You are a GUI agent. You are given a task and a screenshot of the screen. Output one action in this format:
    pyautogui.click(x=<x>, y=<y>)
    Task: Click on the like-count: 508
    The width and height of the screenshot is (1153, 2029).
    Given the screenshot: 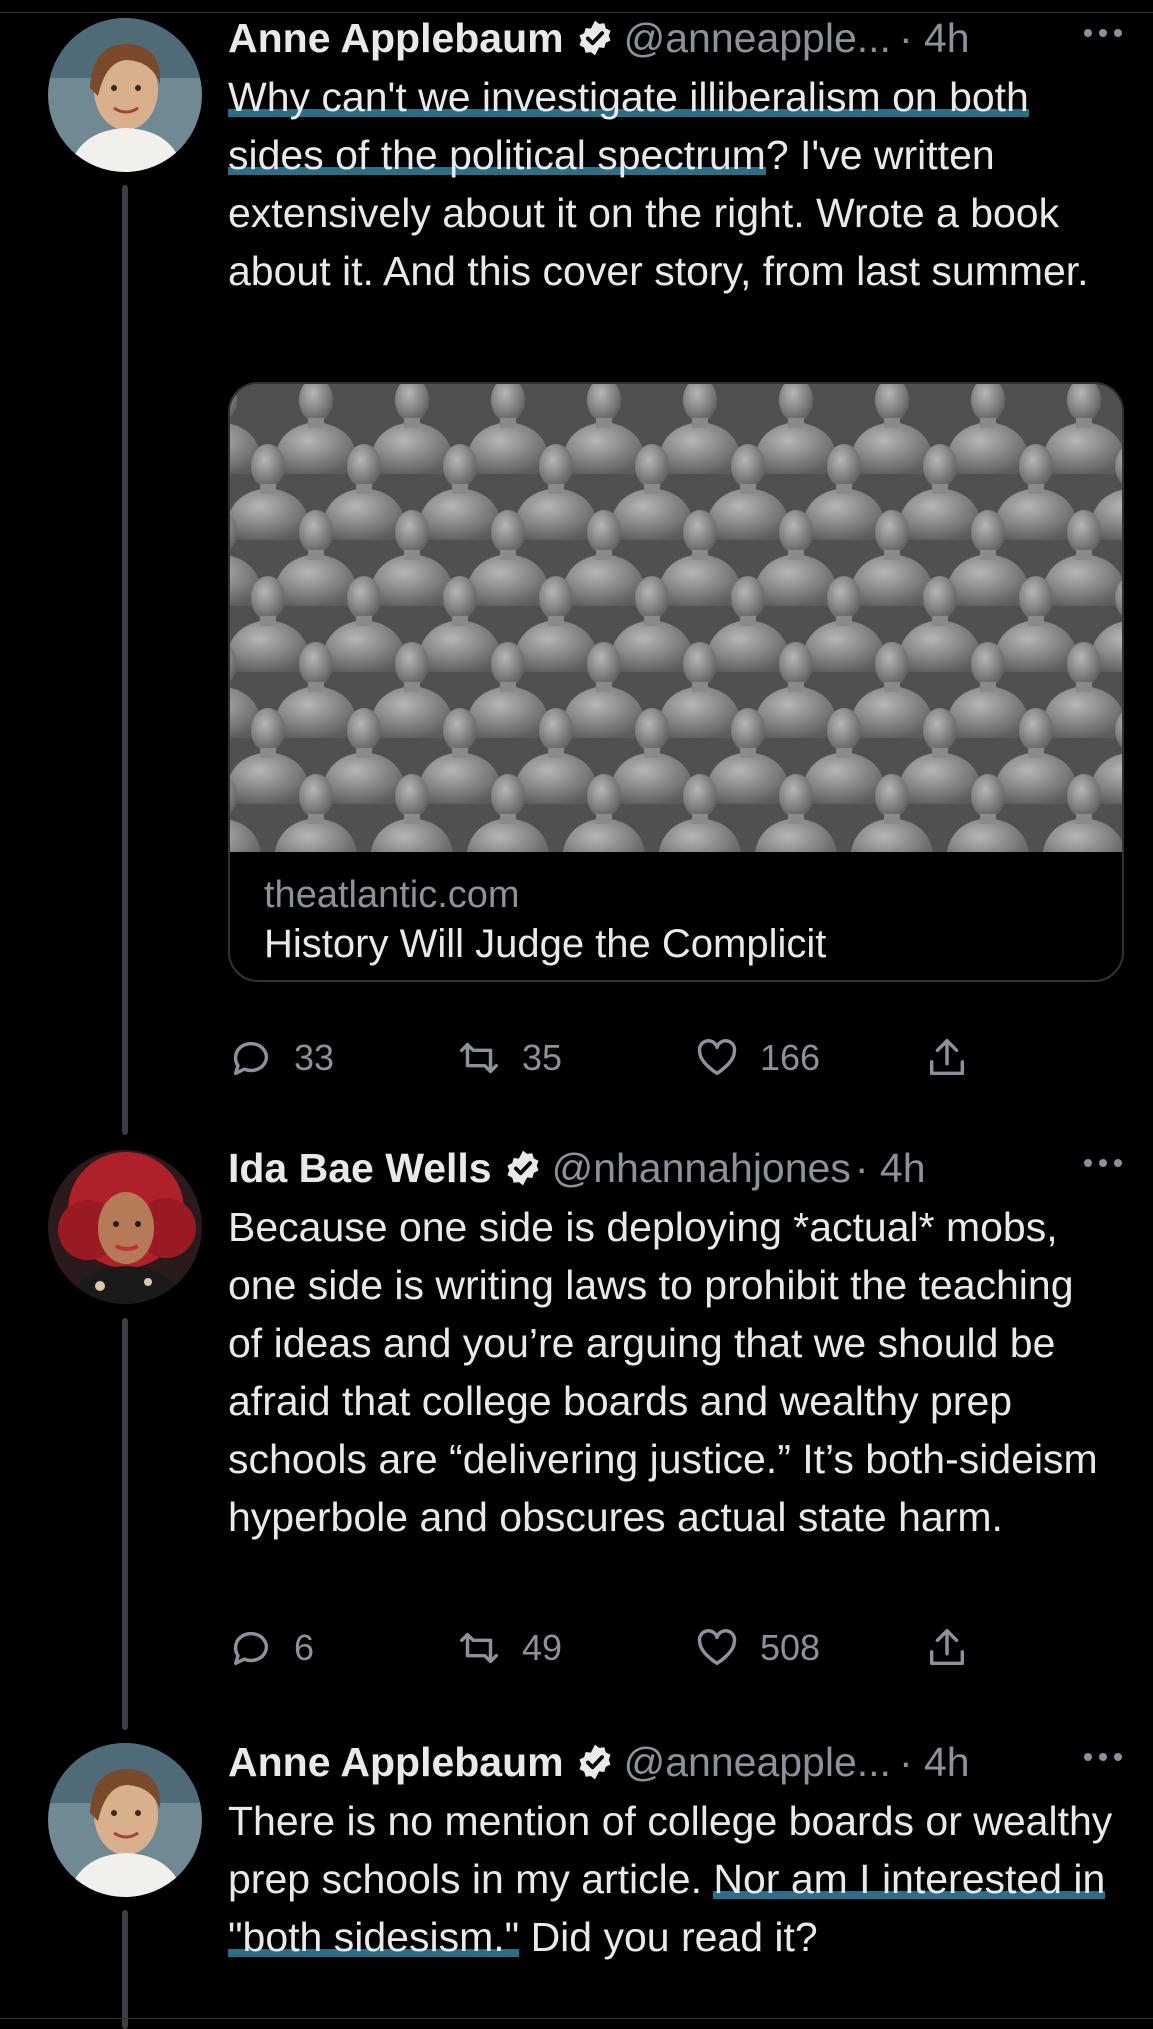 What is the action you would take?
    pyautogui.click(x=790, y=1647)
    